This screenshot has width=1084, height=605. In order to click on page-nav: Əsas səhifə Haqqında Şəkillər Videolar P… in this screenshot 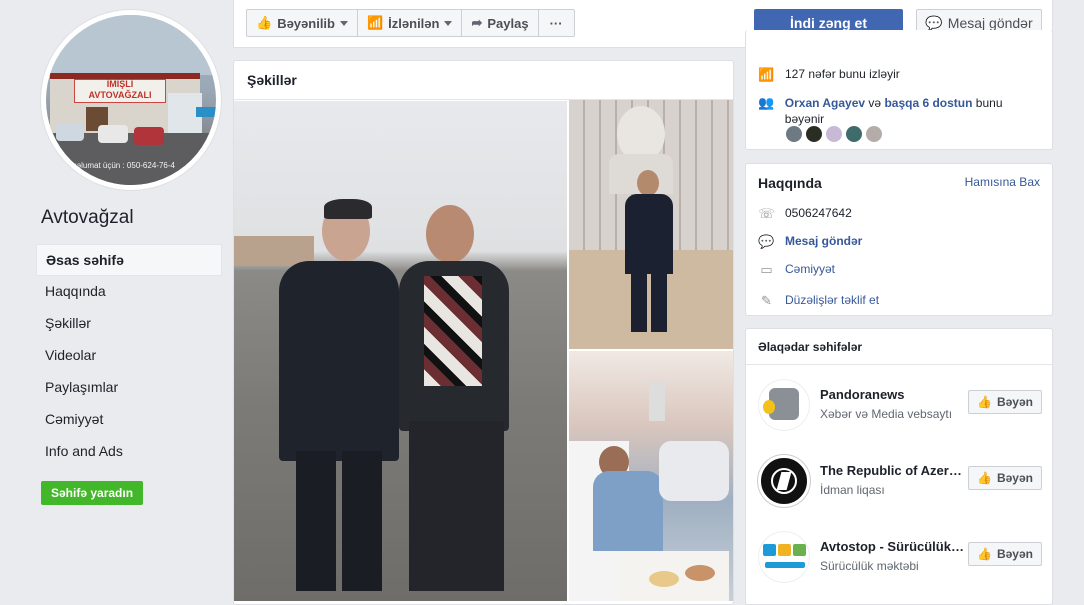, I will do `click(129, 356)`.